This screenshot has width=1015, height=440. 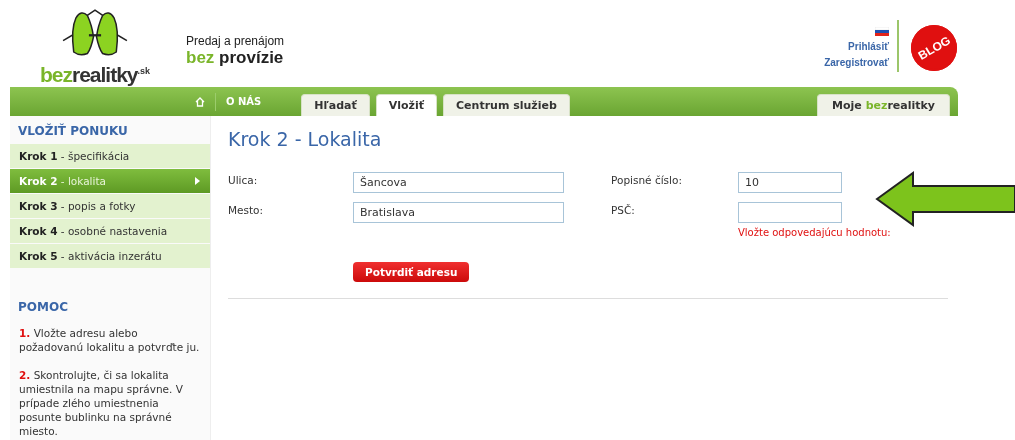 What do you see at coordinates (335, 105) in the screenshot?
I see `nav-tab: Hľadať` at bounding box center [335, 105].